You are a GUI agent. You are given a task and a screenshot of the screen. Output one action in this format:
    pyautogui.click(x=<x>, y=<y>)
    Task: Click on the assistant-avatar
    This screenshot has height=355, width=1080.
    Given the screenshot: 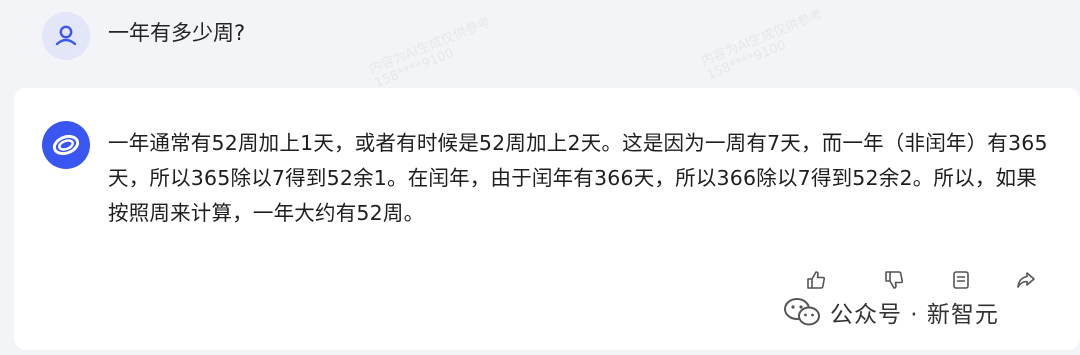 What is the action you would take?
    pyautogui.click(x=66, y=145)
    